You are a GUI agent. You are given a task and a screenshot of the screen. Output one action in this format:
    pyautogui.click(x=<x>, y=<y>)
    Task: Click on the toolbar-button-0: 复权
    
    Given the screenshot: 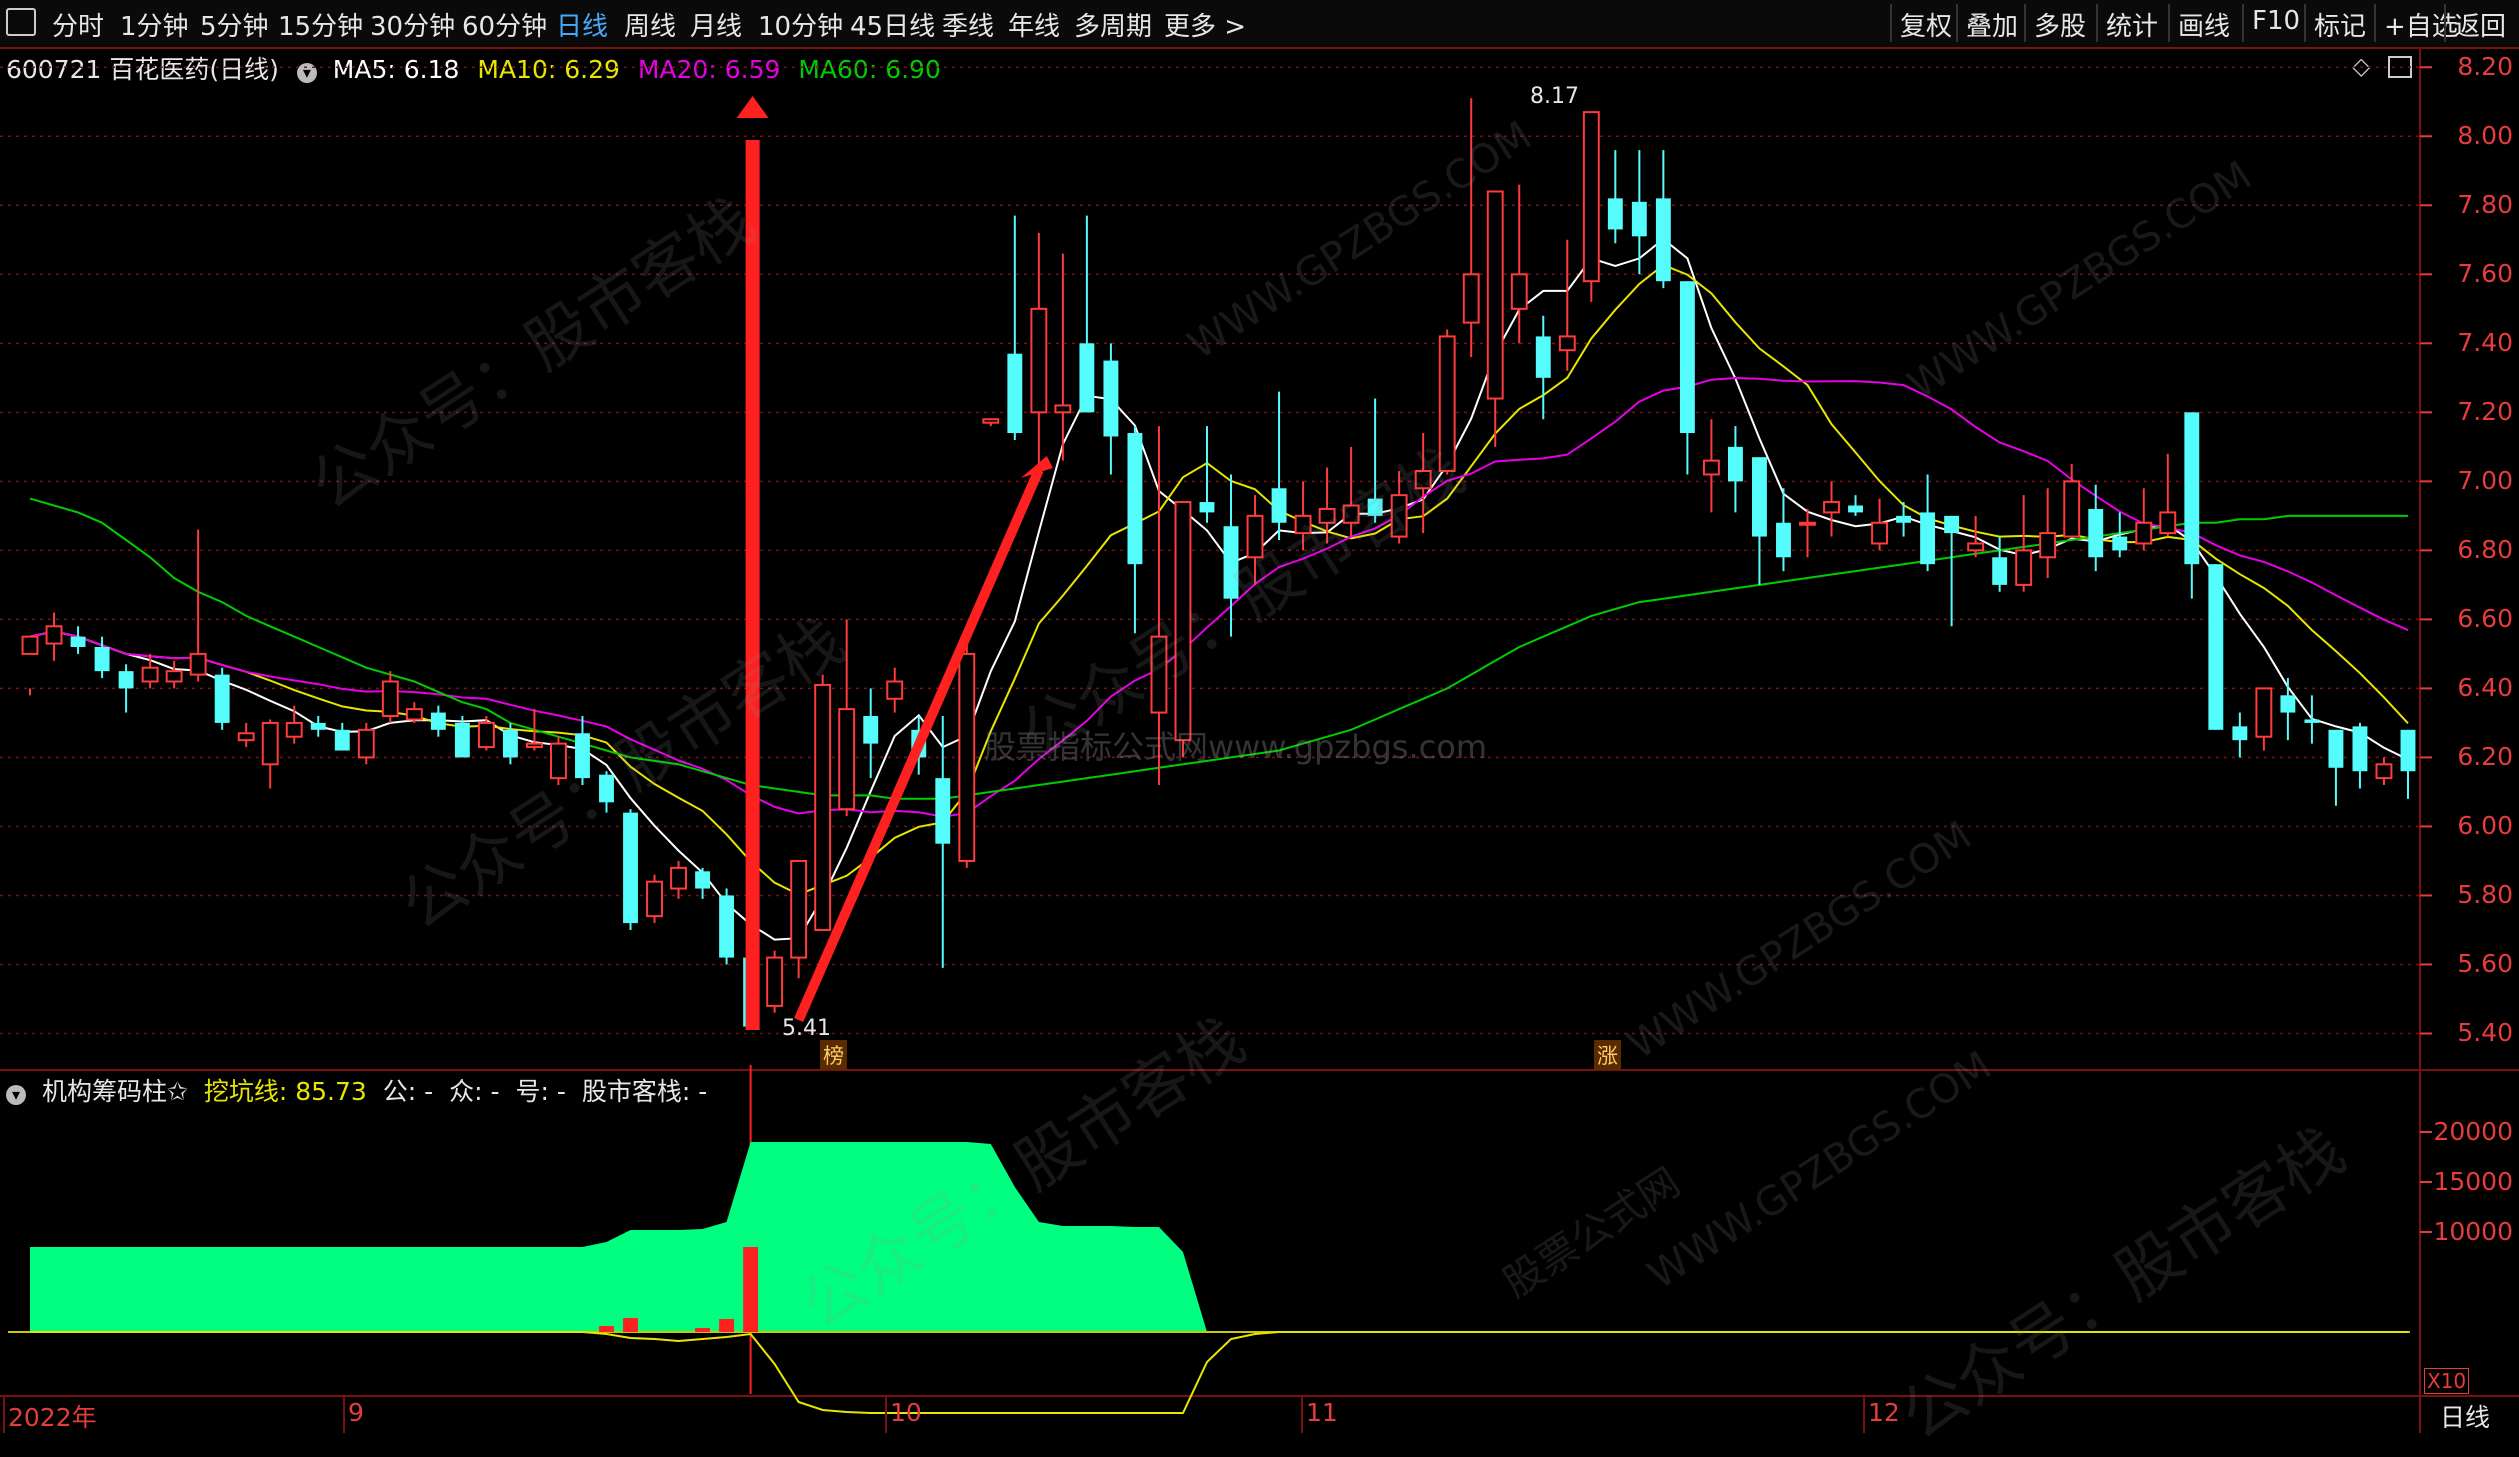 What is the action you would take?
    pyautogui.click(x=1926, y=24)
    